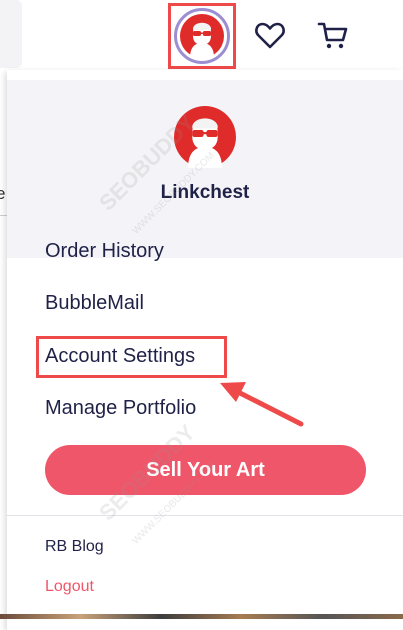  Describe the element at coordinates (11, 34) in the screenshot. I see `search-box-edge` at that location.